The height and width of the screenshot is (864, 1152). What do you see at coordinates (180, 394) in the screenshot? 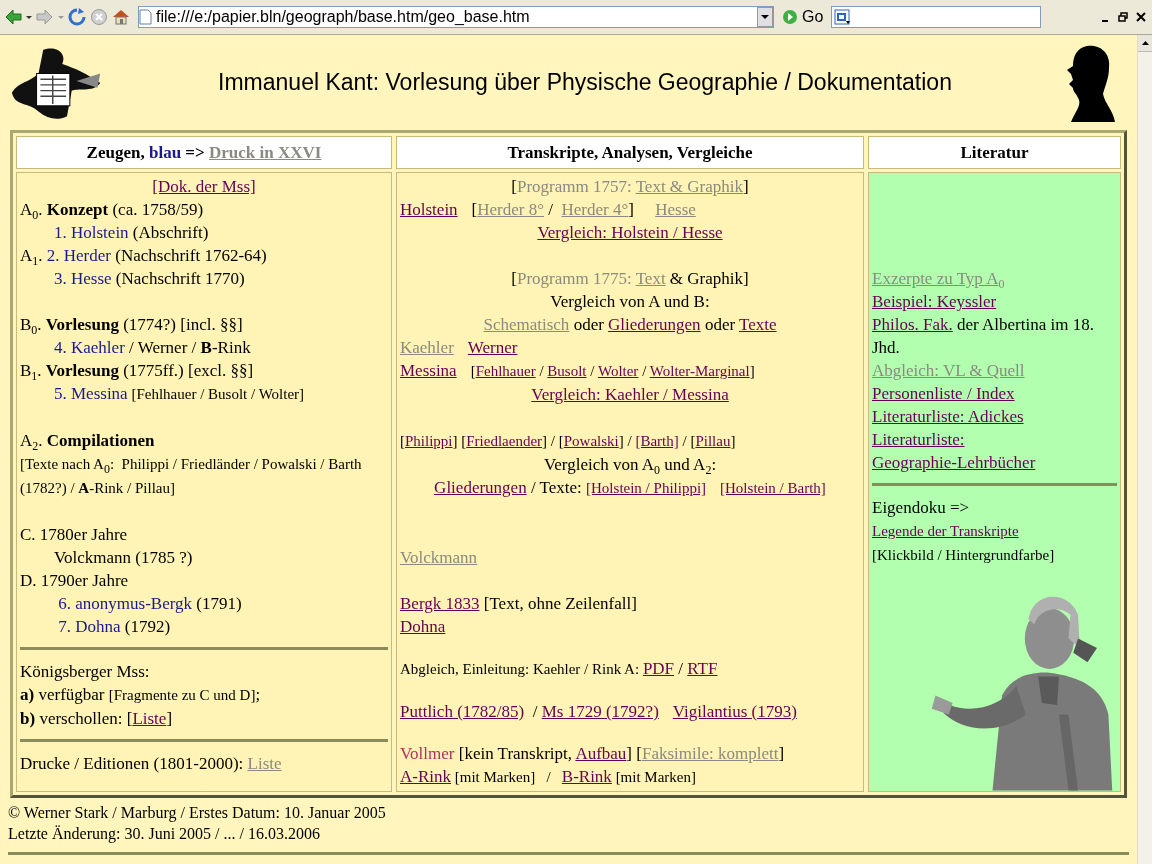
I see `text-line: 5. Messina [Fehlhauer / Busolt / Wolter]` at bounding box center [180, 394].